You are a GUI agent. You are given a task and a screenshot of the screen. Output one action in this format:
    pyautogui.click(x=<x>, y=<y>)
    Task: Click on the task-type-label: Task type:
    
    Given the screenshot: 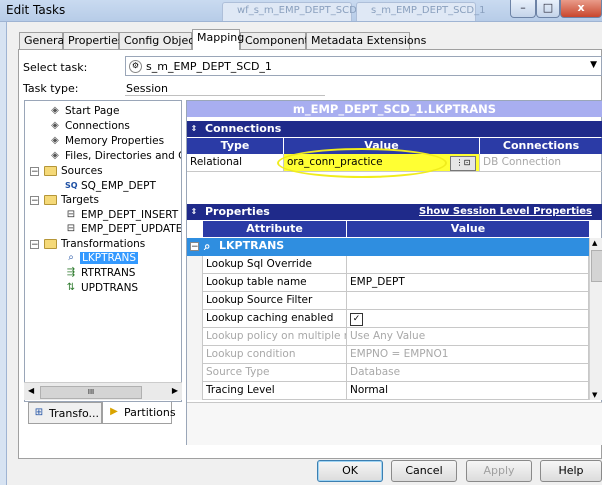 What is the action you would take?
    pyautogui.click(x=51, y=88)
    